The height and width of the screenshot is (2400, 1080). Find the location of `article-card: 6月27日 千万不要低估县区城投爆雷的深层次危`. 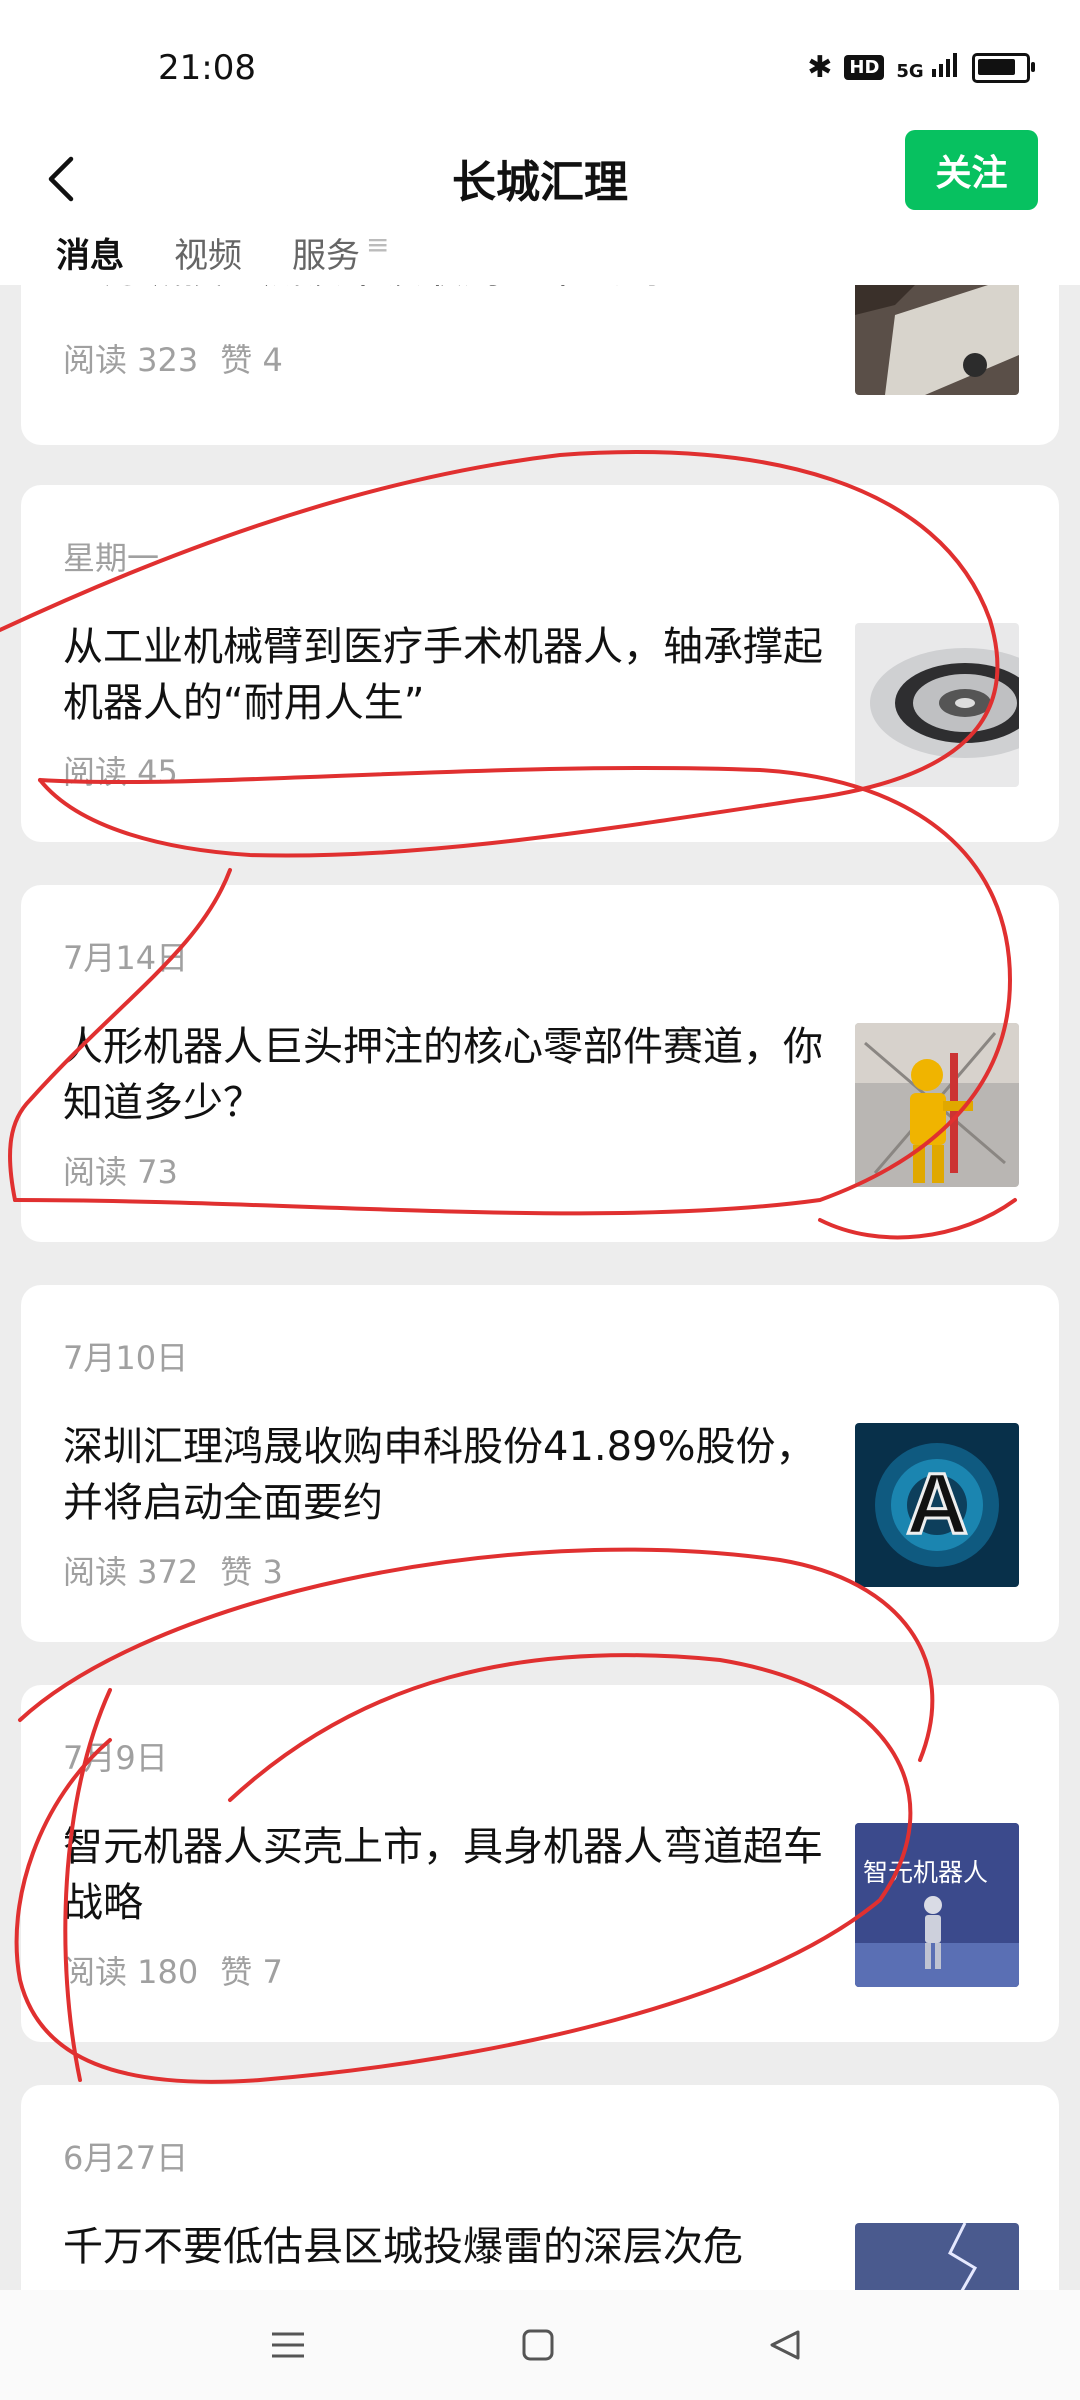

article-card: 6月27日 千万不要低估县区城投爆雷的深层次危 is located at coordinates (540, 2187).